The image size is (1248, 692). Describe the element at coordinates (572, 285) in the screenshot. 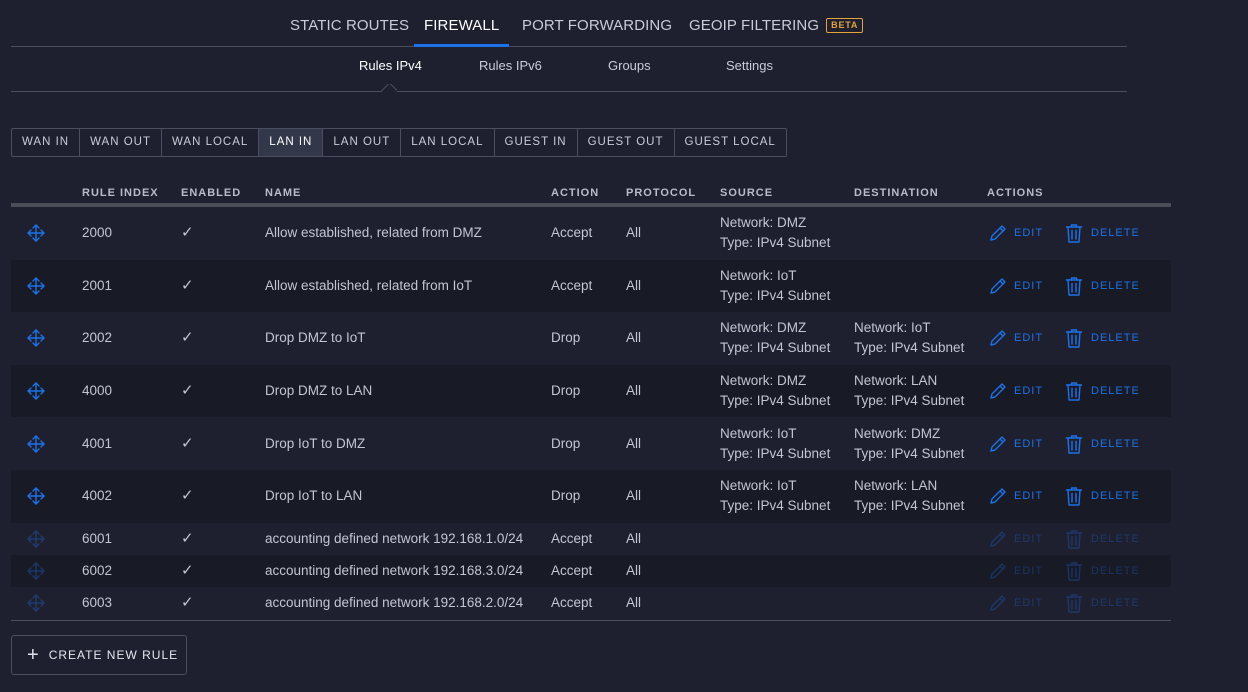

I see `rule-action: Accept` at that location.